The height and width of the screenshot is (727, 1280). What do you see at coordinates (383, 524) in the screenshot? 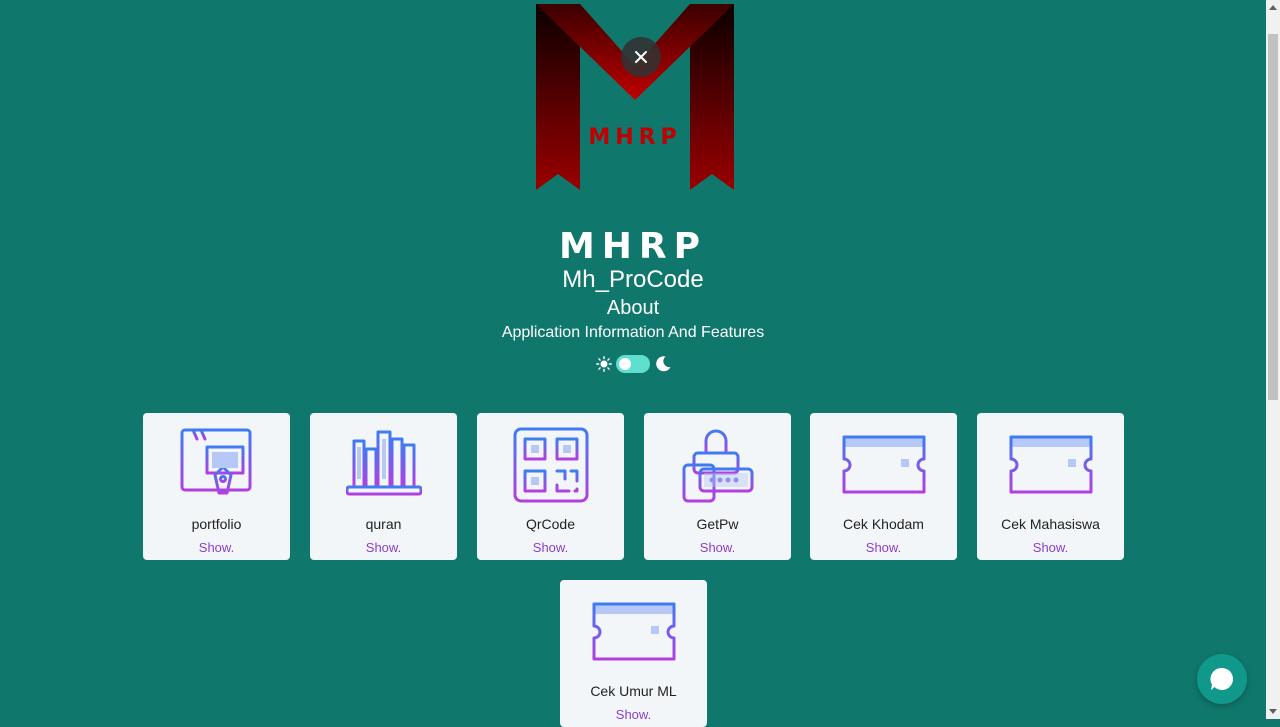
I see `card-name: quran` at bounding box center [383, 524].